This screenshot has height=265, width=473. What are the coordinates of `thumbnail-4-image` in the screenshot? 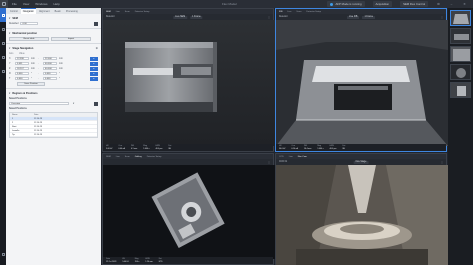 It's located at (460, 72).